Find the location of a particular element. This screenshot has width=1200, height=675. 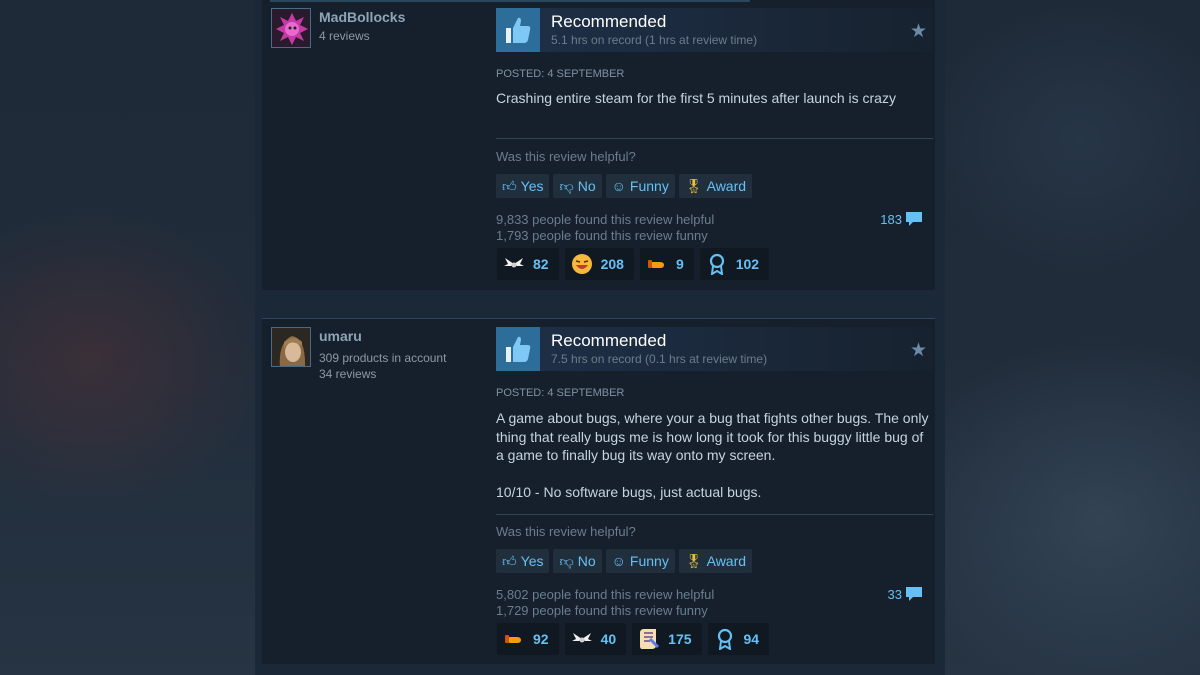

username: umaru is located at coordinates (340, 336).